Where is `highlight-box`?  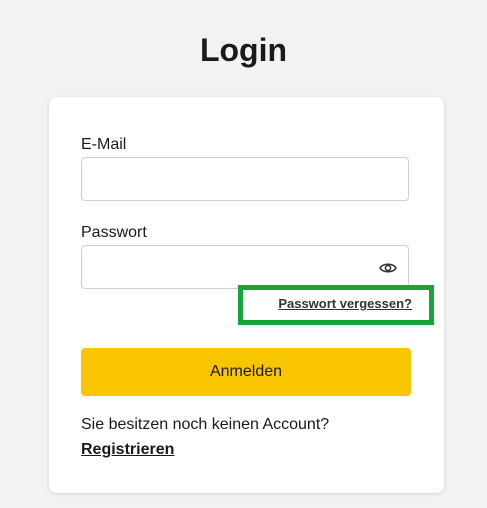 highlight-box is located at coordinates (336, 305).